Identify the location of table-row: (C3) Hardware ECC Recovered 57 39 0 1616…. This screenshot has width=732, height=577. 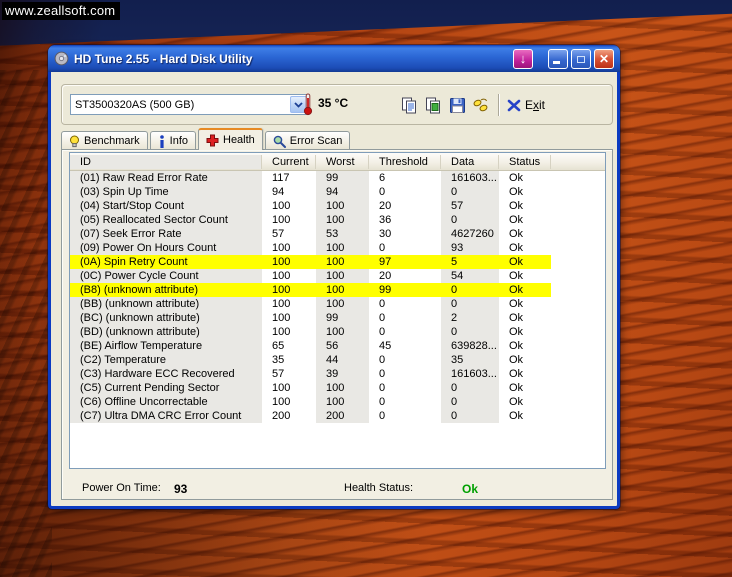
(337, 374).